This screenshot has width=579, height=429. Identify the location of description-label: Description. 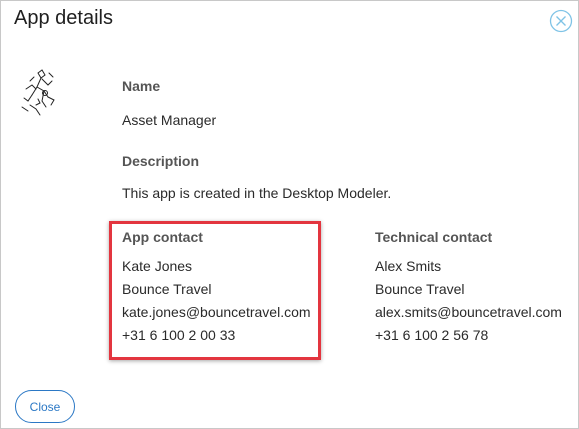
(161, 161).